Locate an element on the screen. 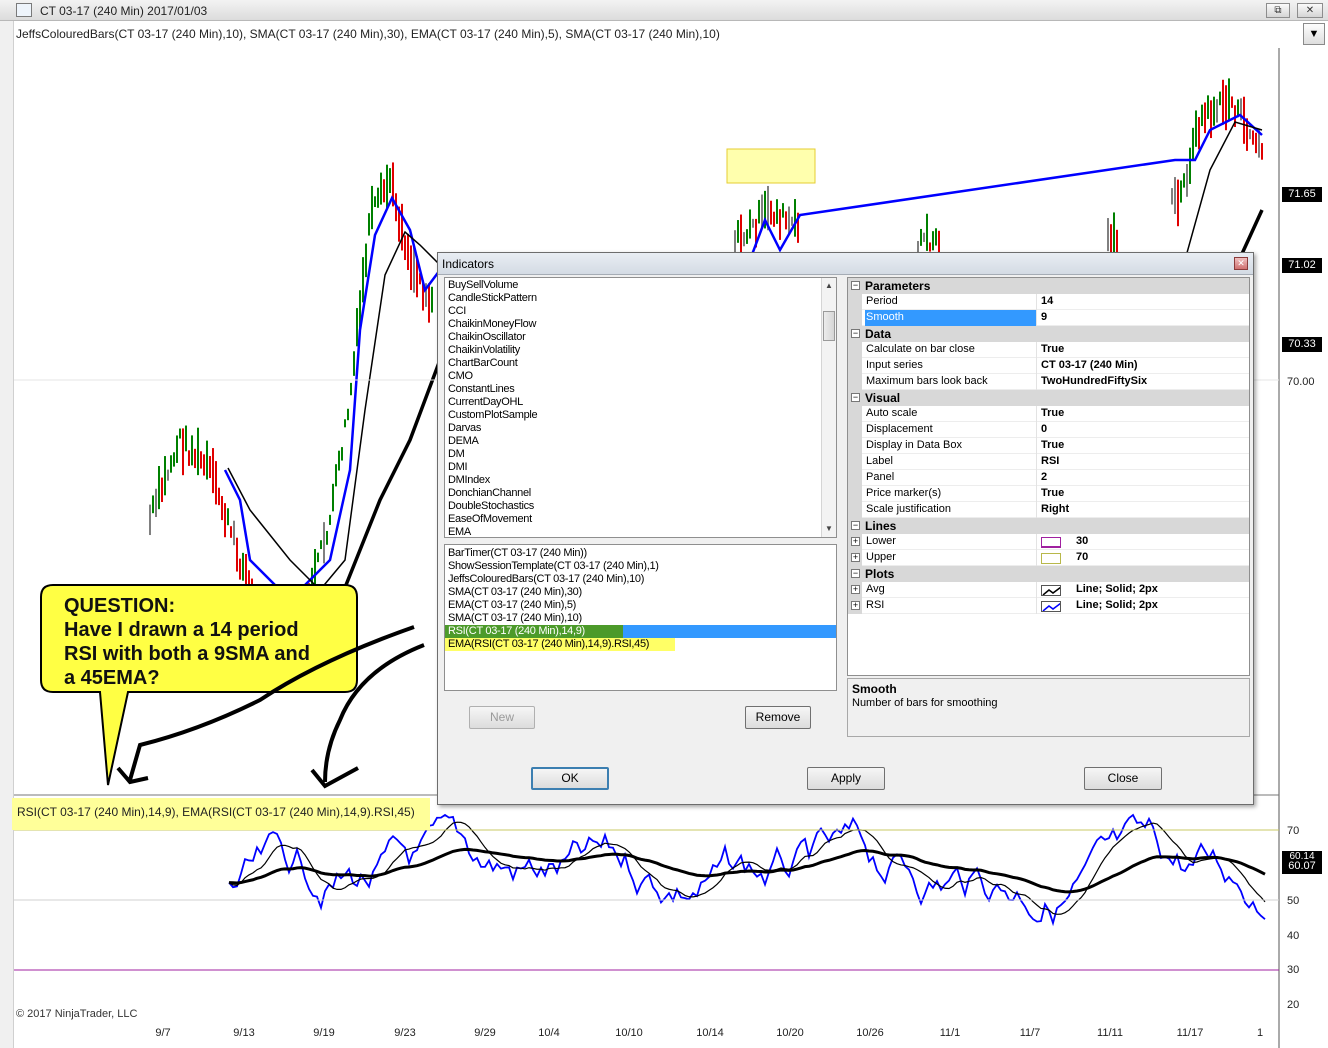  property-displacement: Displacement 0 is located at coordinates (1048, 430).